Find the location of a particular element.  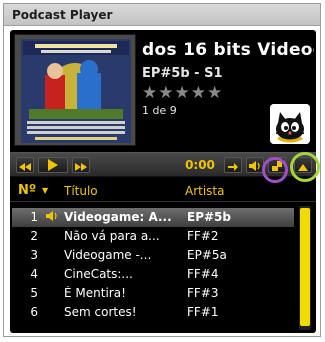

forward-icon is located at coordinates (233, 165).